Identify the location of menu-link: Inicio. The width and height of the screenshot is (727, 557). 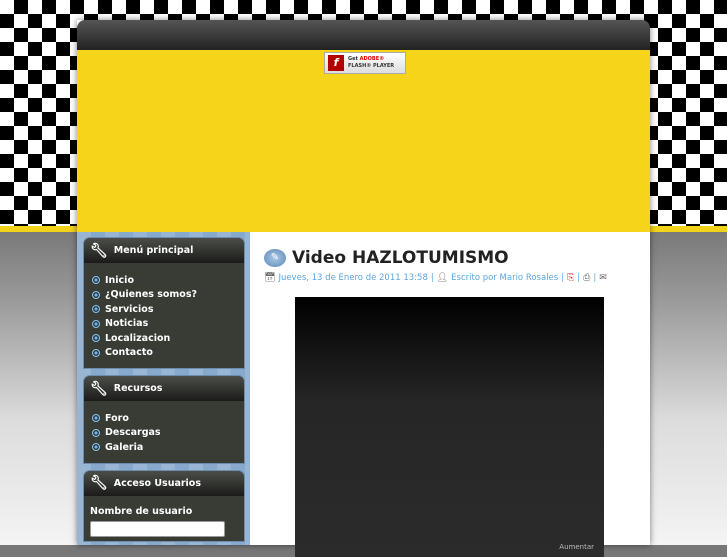
(119, 280).